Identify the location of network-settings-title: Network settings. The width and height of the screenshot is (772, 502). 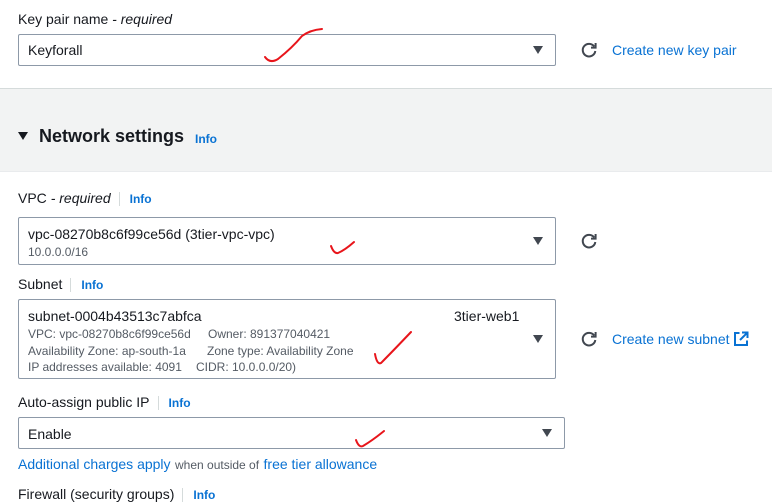
(112, 136).